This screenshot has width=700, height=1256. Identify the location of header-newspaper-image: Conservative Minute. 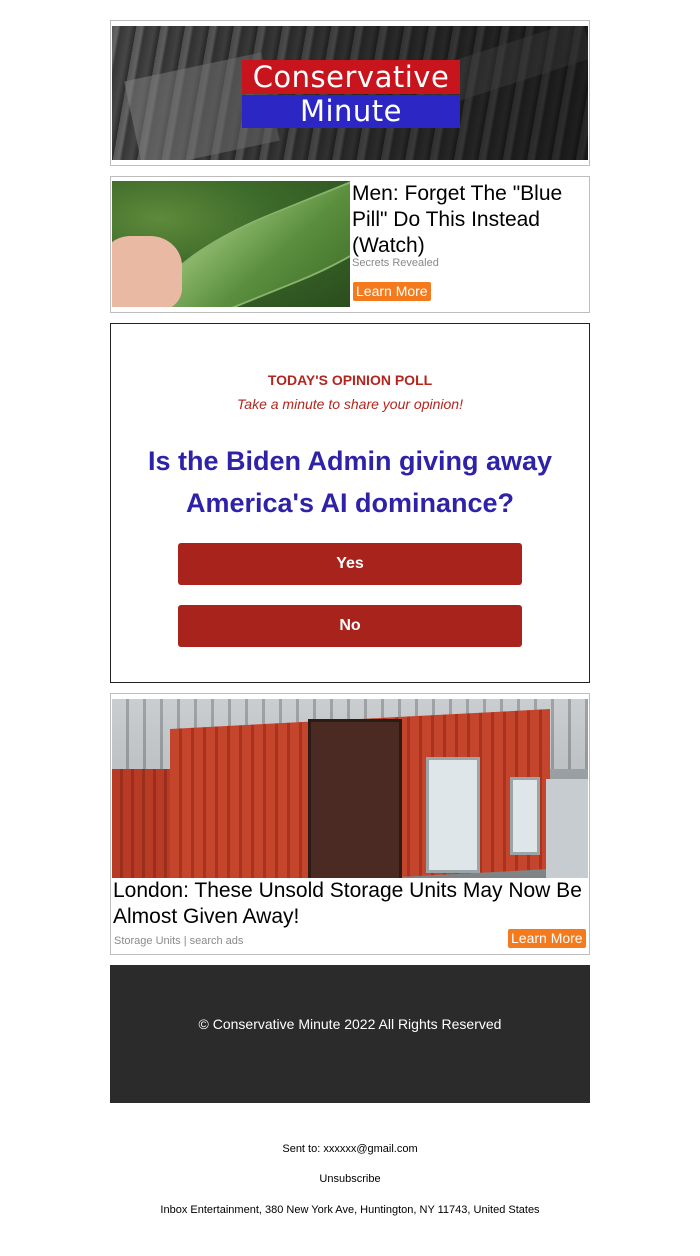
(350, 93).